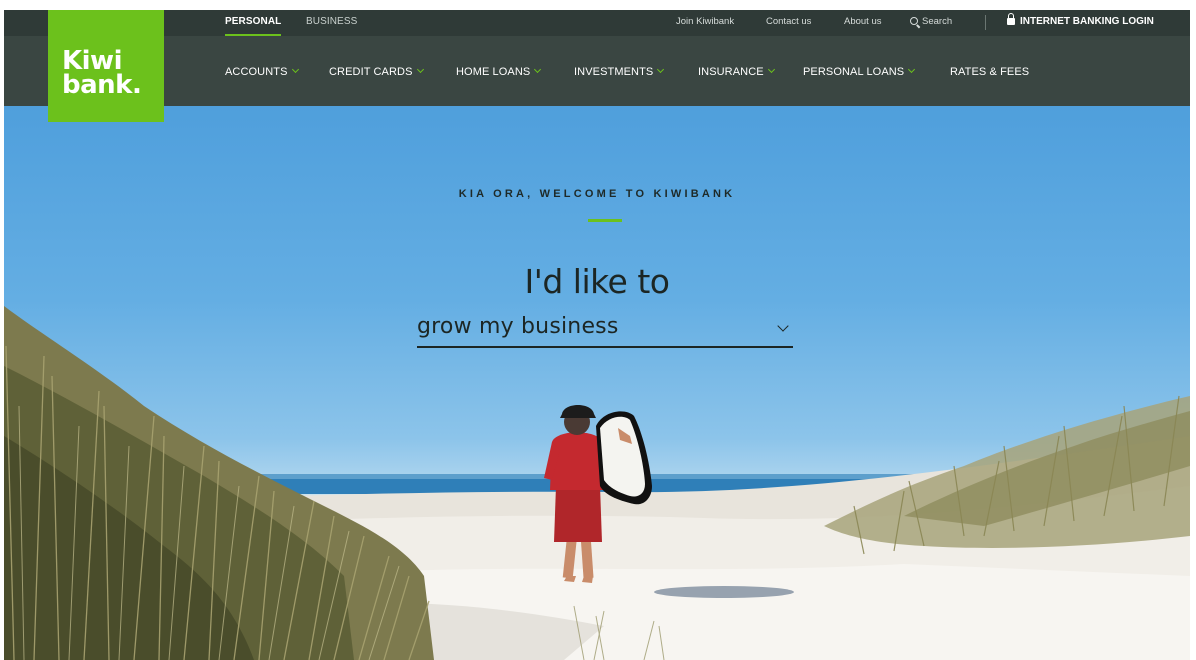 The width and height of the screenshot is (1196, 660). I want to click on contact-us-link: Contact us, so click(788, 23).